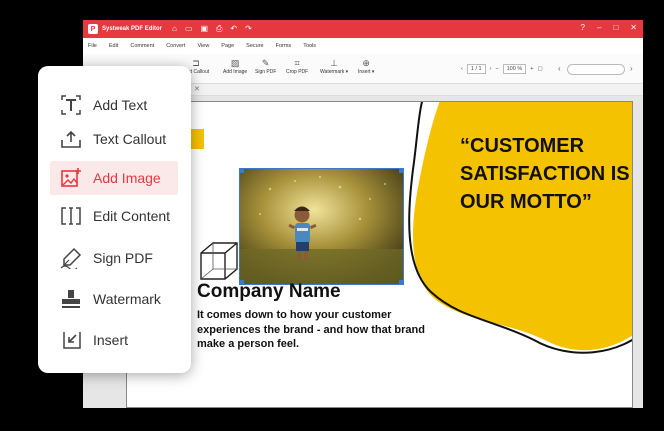 This screenshot has height=431, width=664. I want to click on company-name: Company Name, so click(269, 291).